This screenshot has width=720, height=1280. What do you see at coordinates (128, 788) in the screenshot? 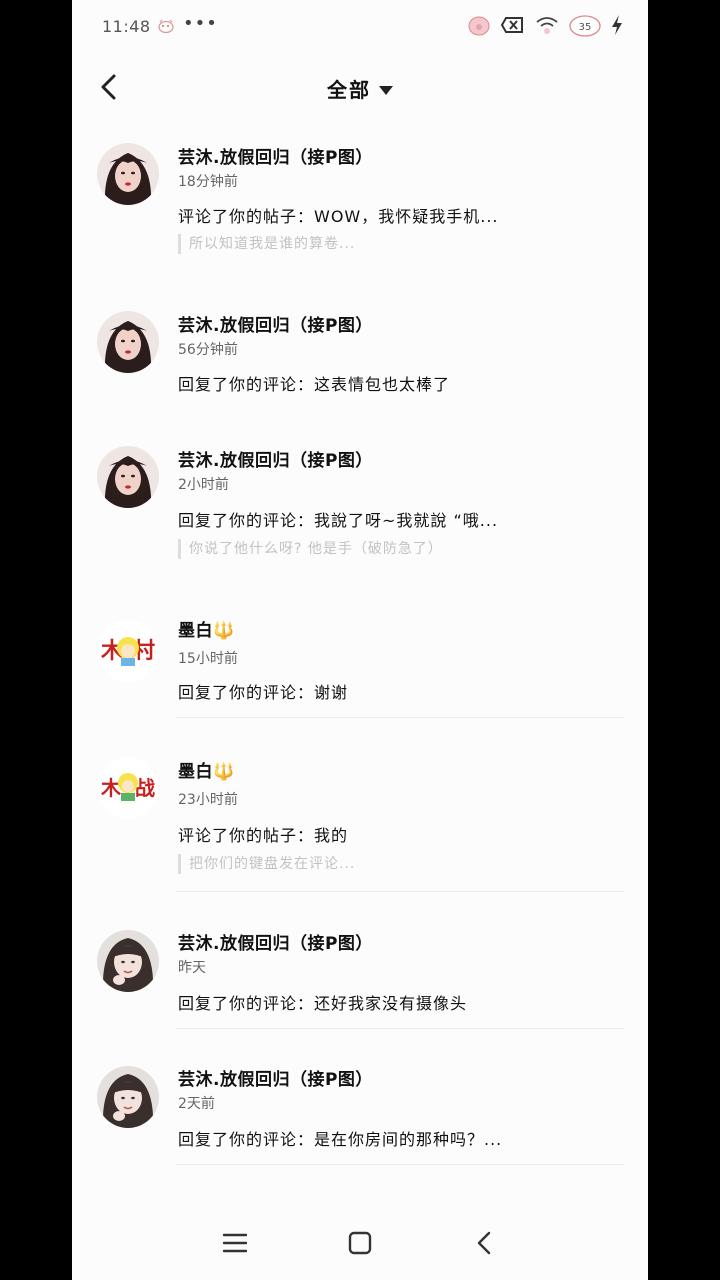
I see `avatar: 木 战` at bounding box center [128, 788].